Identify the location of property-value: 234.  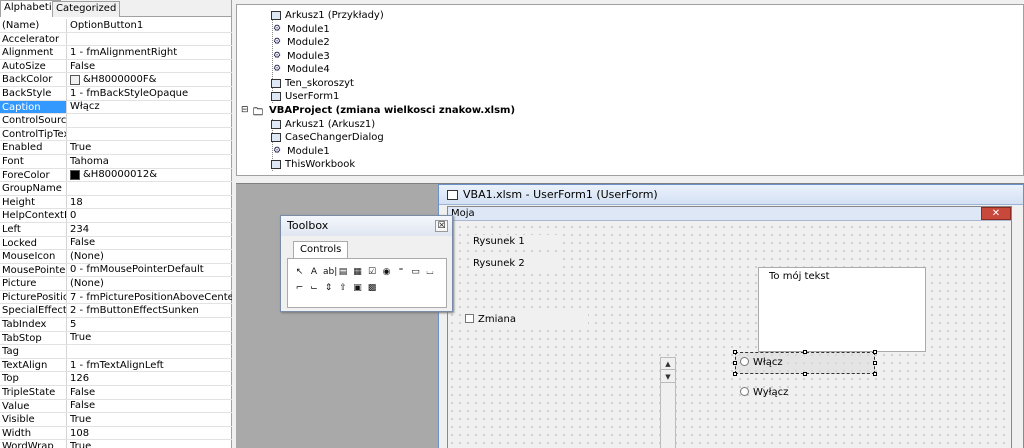
(149, 229).